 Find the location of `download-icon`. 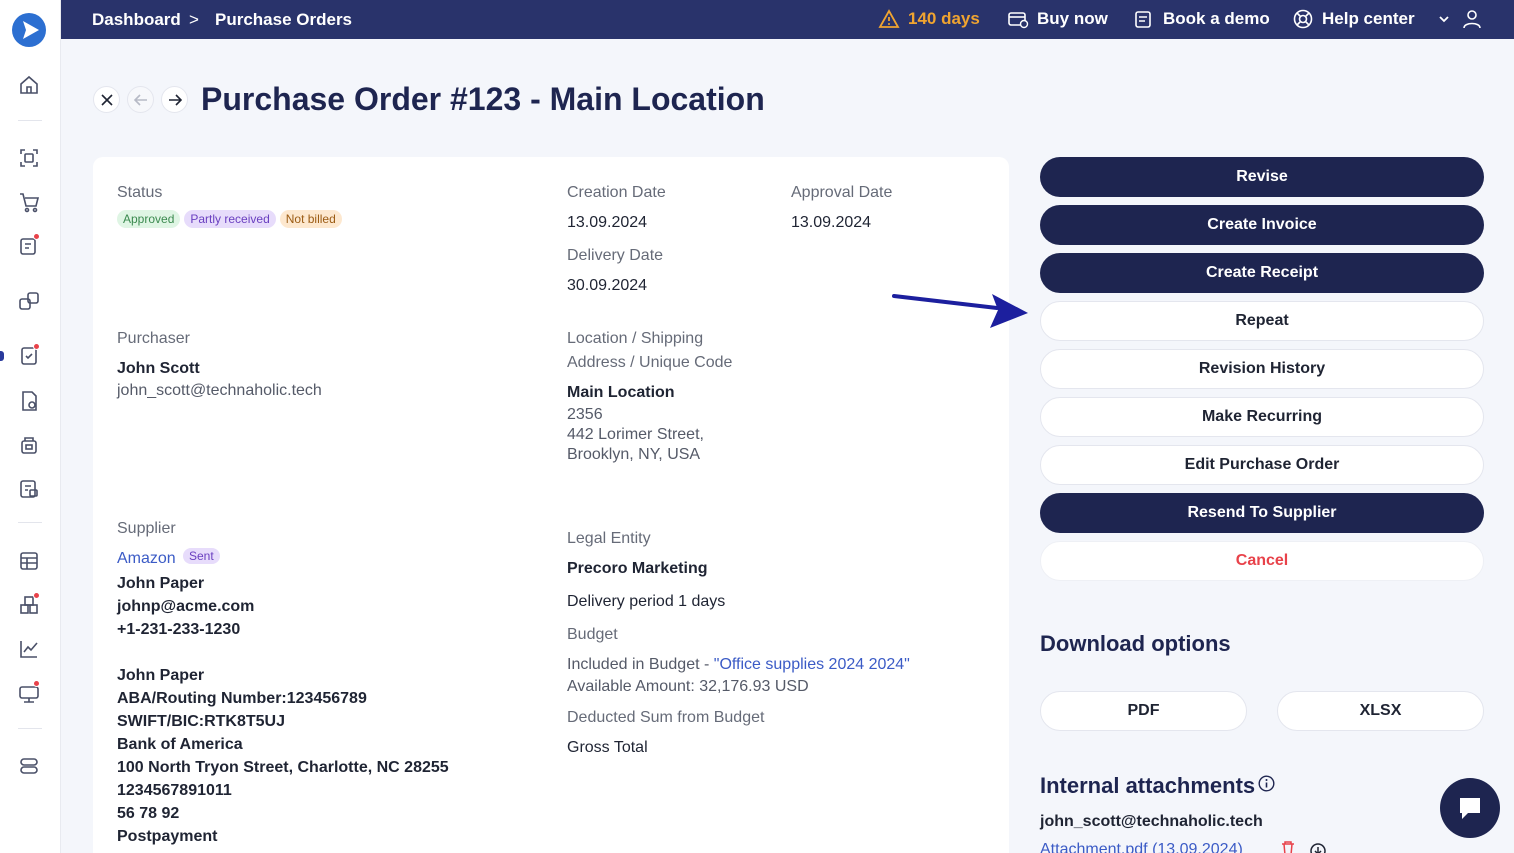

download-icon is located at coordinates (1318, 847).